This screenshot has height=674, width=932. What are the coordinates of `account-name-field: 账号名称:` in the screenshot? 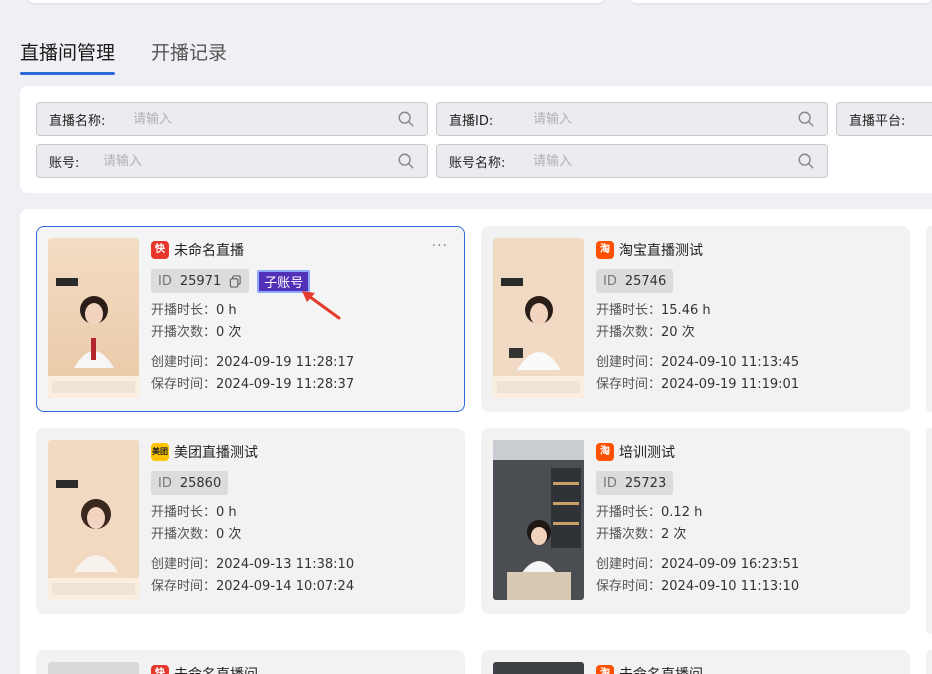 It's located at (632, 161).